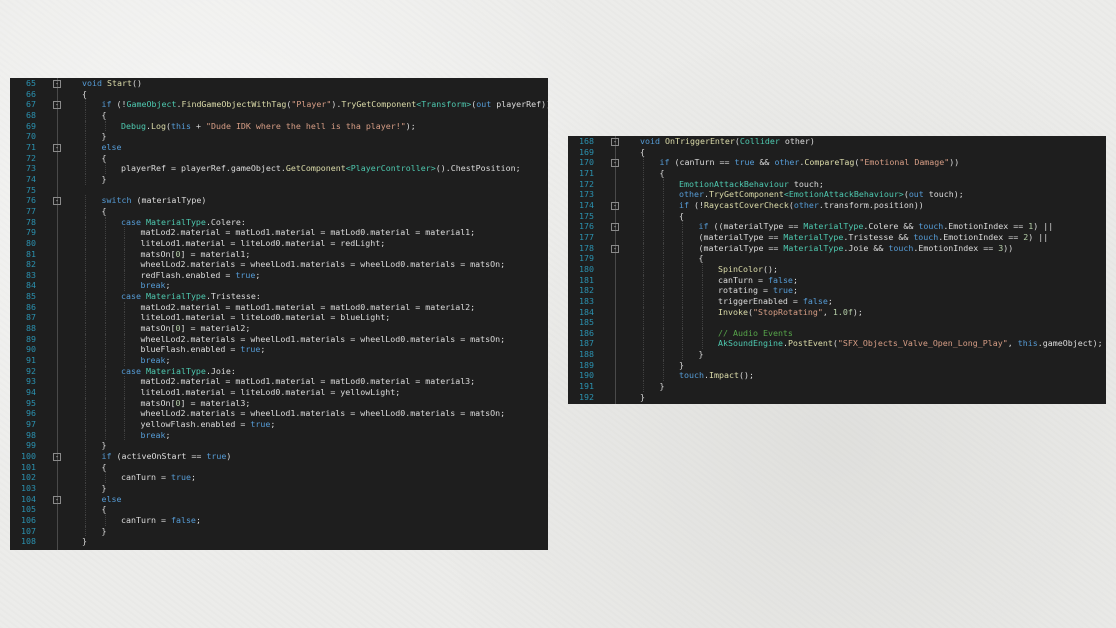  I want to click on code-text: // Audio Events, so click(755, 333).